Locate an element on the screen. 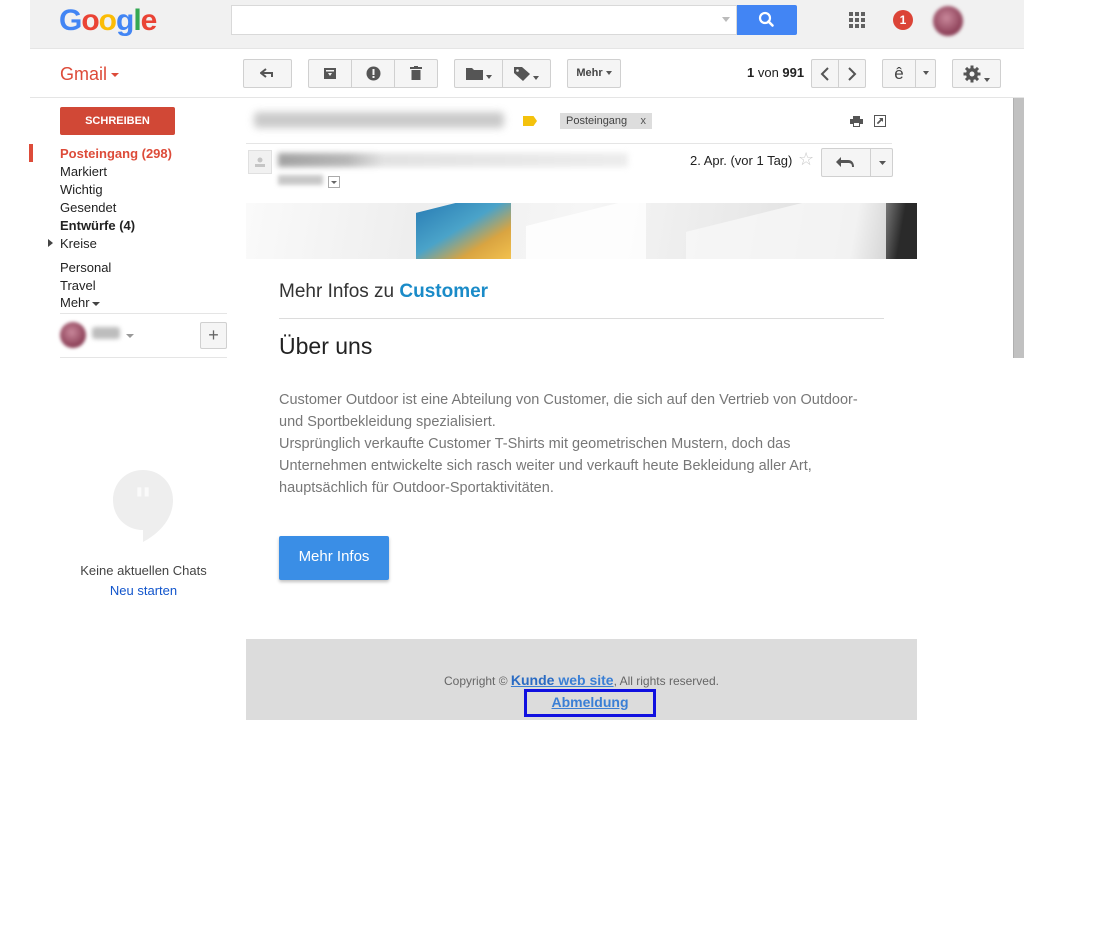 This screenshot has width=1100, height=931. more-info-button: Mehr Infos is located at coordinates (334, 558).